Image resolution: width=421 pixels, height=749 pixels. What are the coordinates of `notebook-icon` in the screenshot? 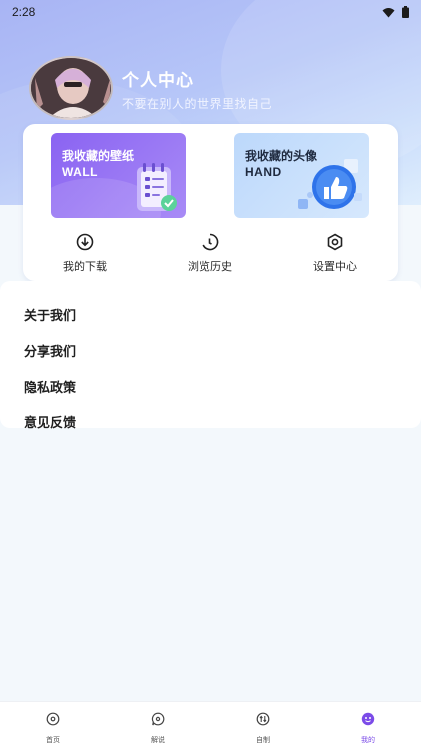 It's located at (157, 187).